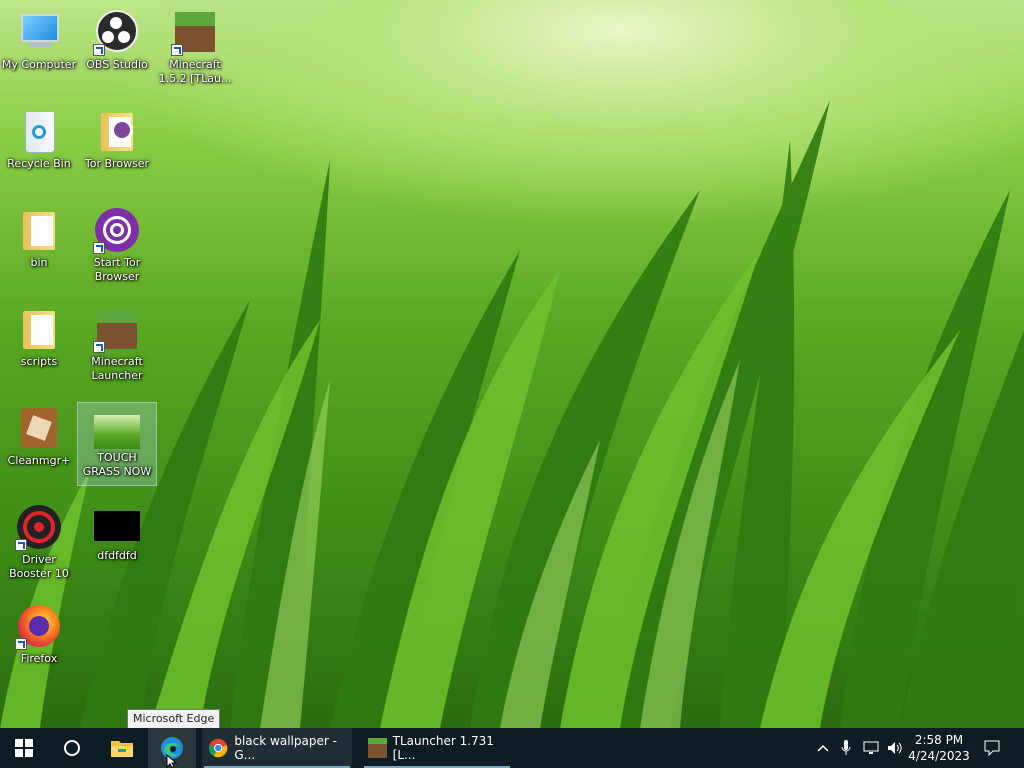  What do you see at coordinates (39, 527) in the screenshot?
I see `driver-booster-icon` at bounding box center [39, 527].